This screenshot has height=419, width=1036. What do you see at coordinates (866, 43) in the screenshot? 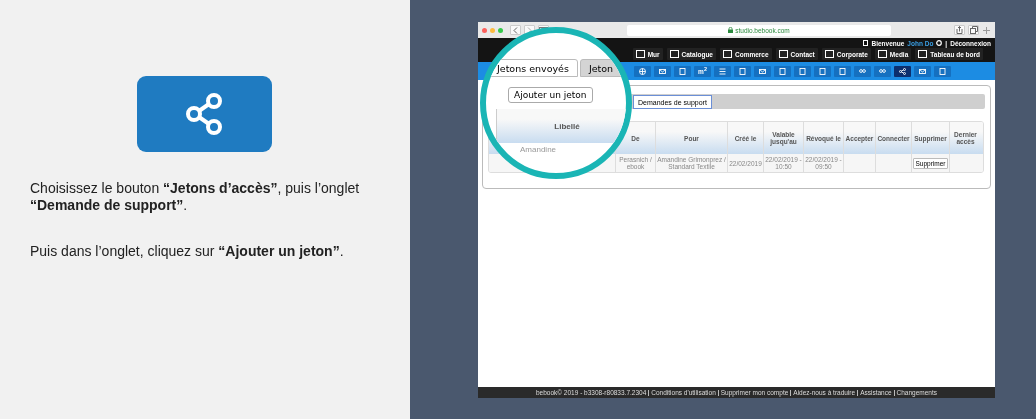
I see `checkbox-icon` at bounding box center [866, 43].